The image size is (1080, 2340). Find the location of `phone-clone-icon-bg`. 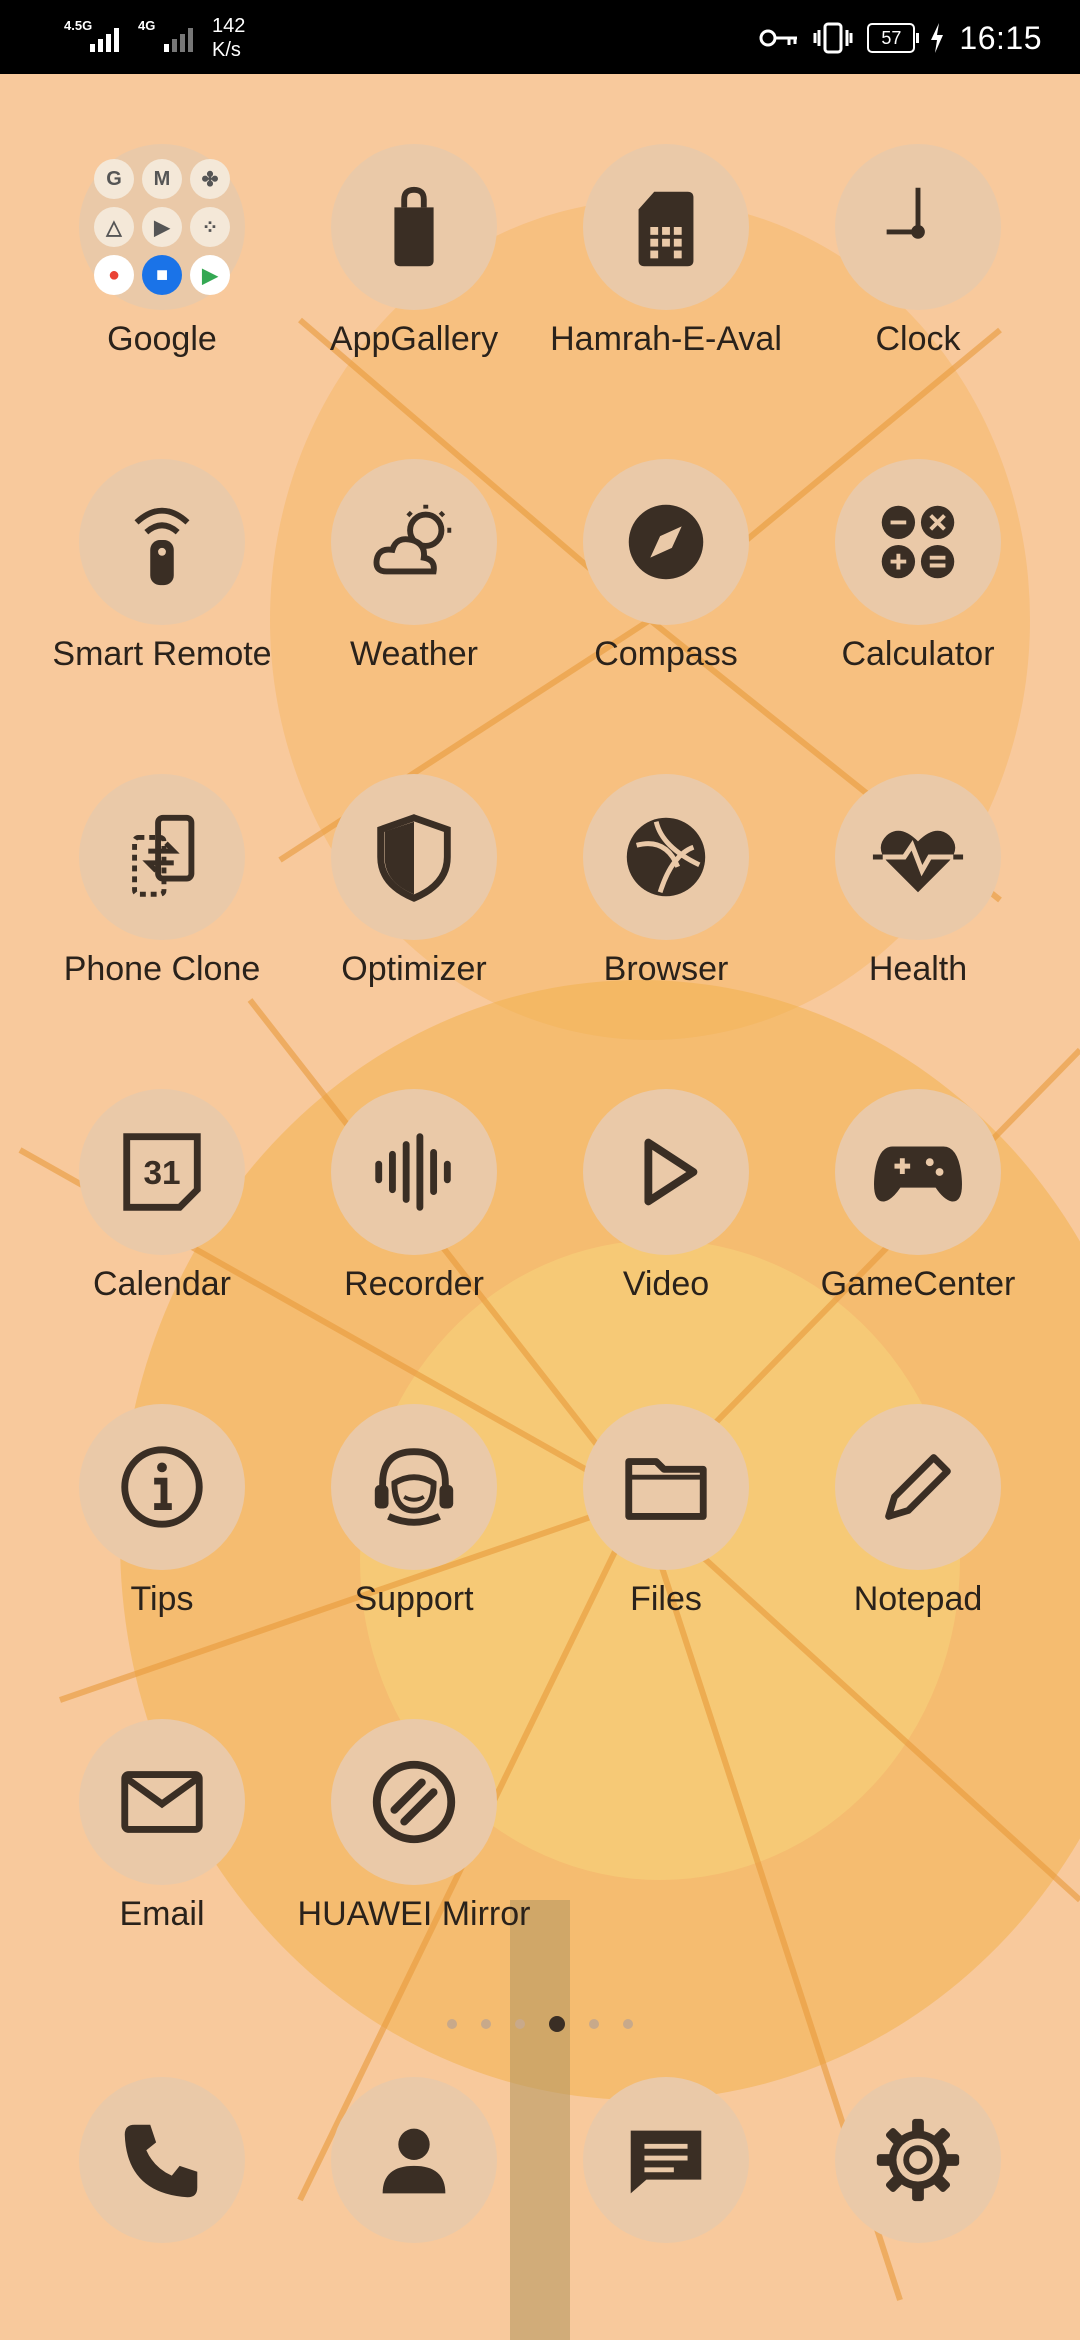

phone-clone-icon-bg is located at coordinates (162, 857).